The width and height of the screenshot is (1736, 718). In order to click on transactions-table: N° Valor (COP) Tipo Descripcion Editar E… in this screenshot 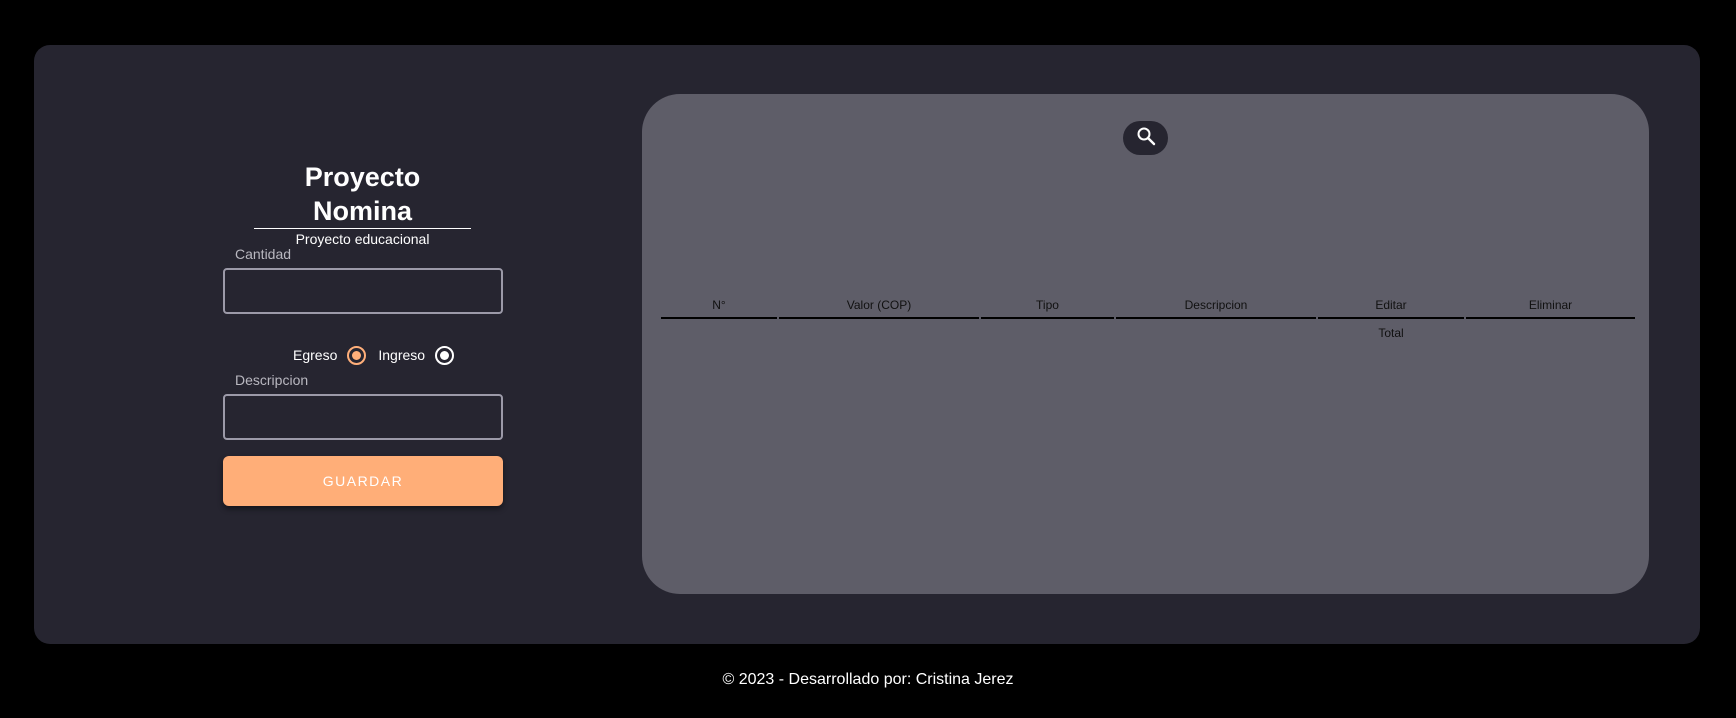, I will do `click(1148, 319)`.